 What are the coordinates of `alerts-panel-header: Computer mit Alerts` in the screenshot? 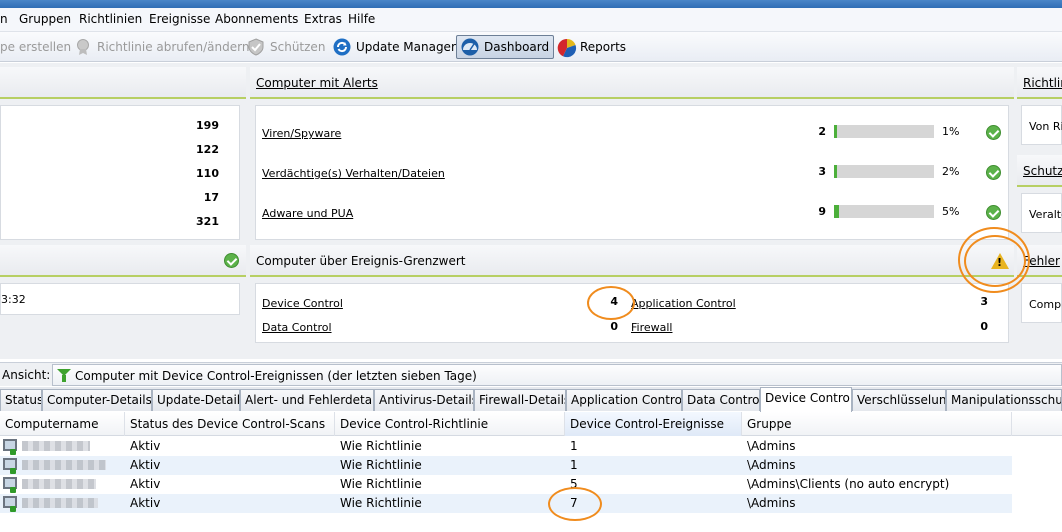 It's located at (632, 83).